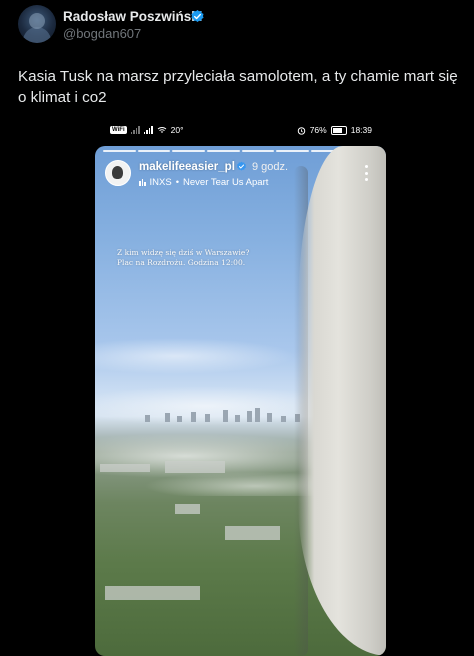 The height and width of the screenshot is (656, 474). What do you see at coordinates (177, 130) in the screenshot?
I see `weather-temp: 20°` at bounding box center [177, 130].